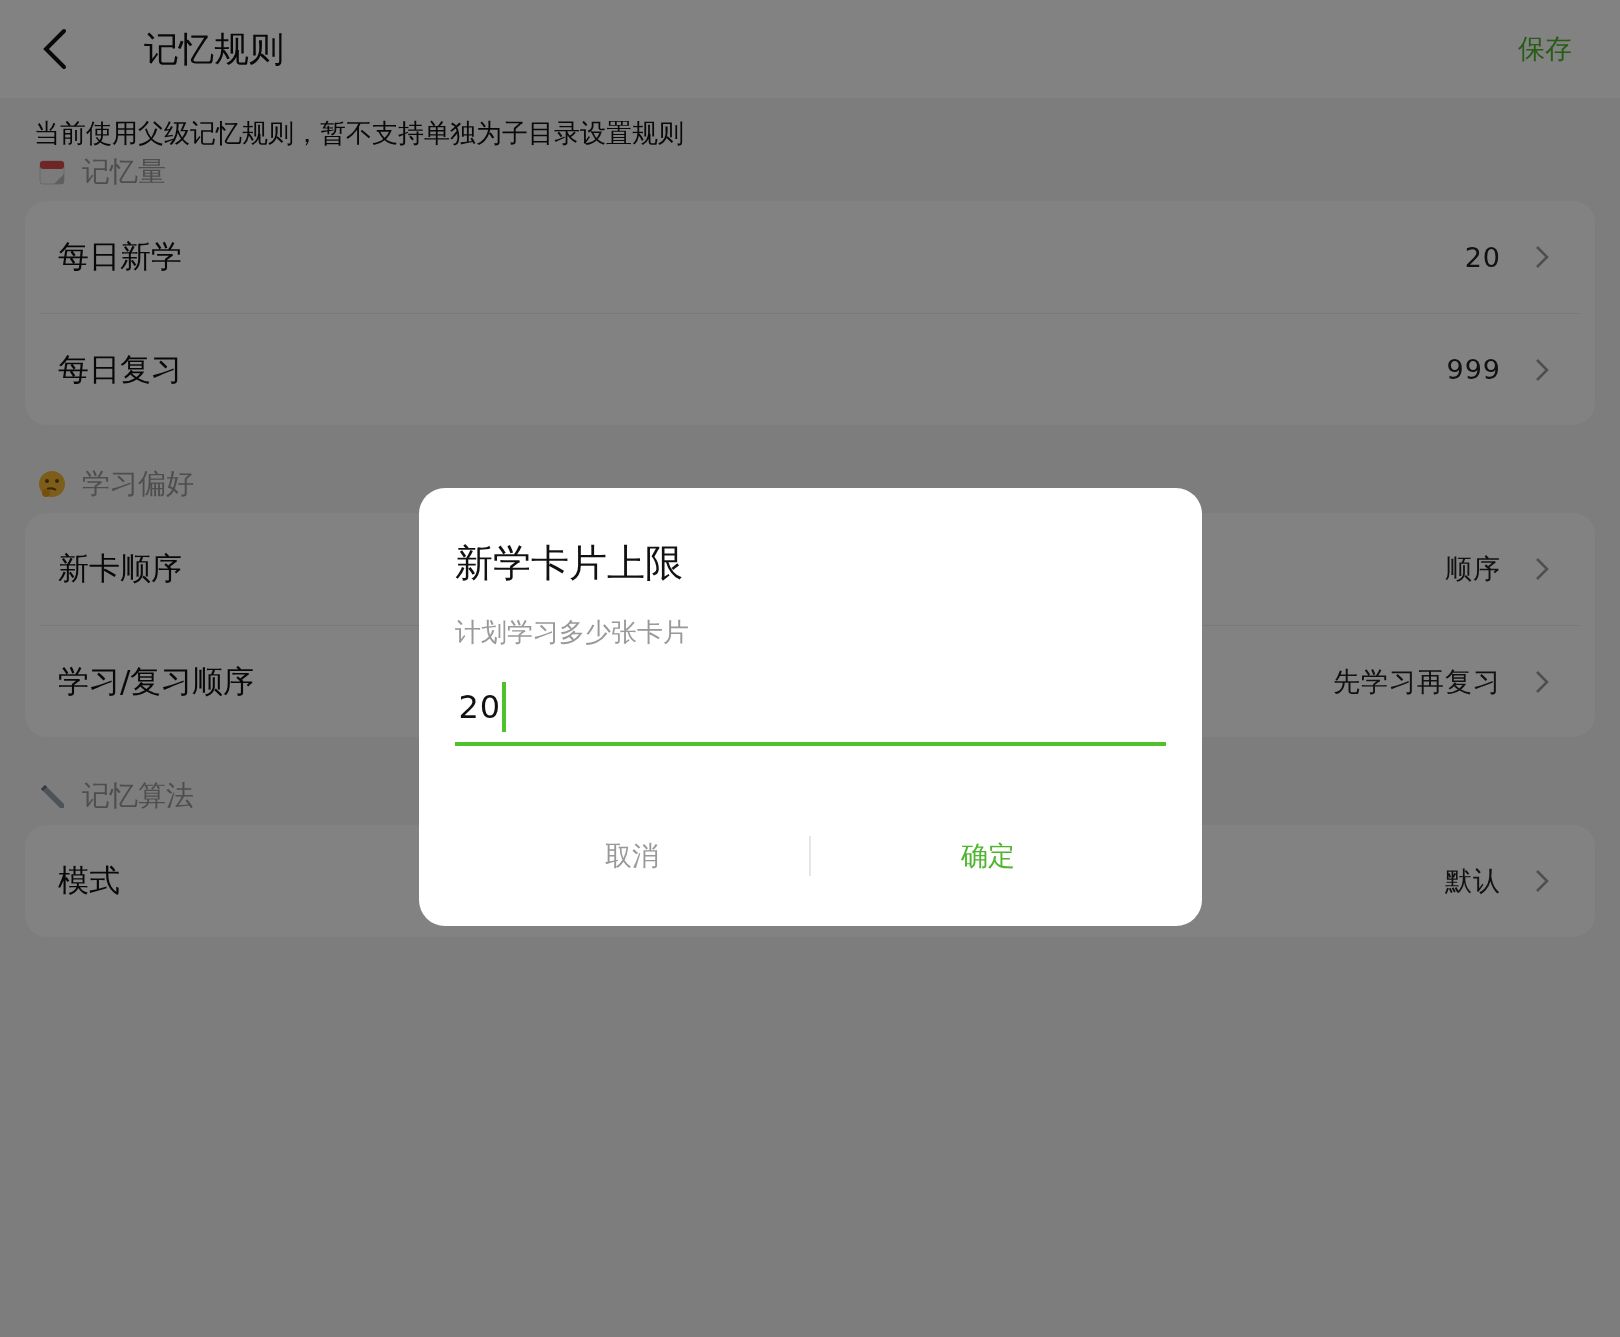  What do you see at coordinates (761, 257) in the screenshot?
I see `setting-label: 每日新学` at bounding box center [761, 257].